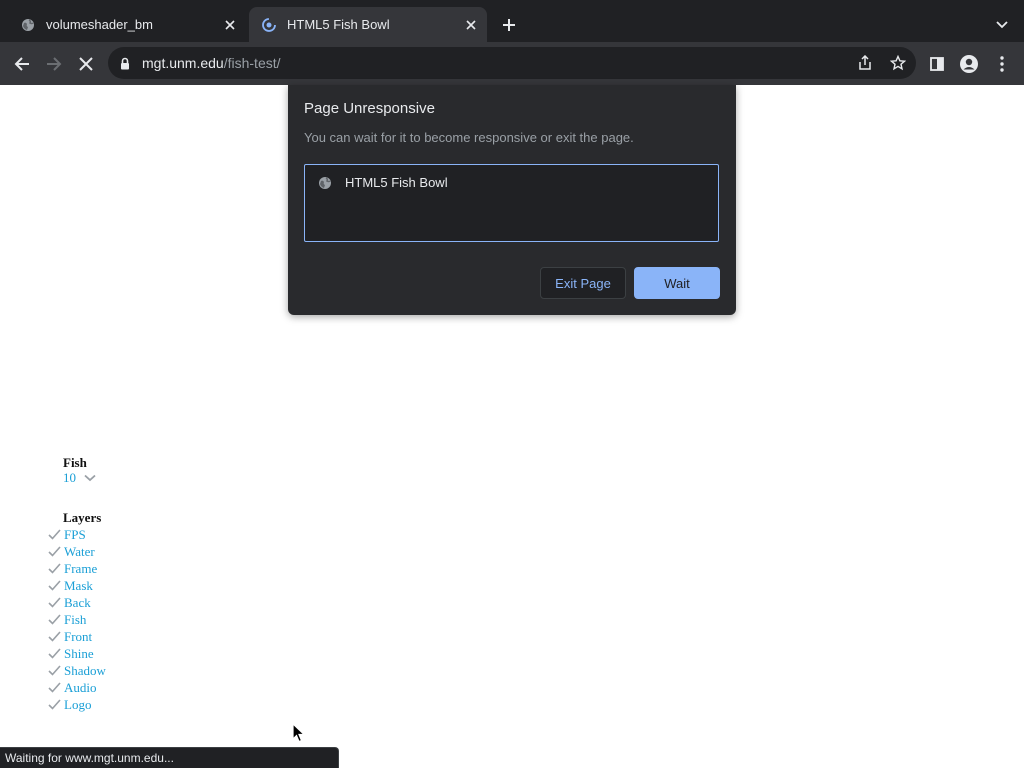  Describe the element at coordinates (898, 63) in the screenshot. I see `bookmark-star-icon` at that location.